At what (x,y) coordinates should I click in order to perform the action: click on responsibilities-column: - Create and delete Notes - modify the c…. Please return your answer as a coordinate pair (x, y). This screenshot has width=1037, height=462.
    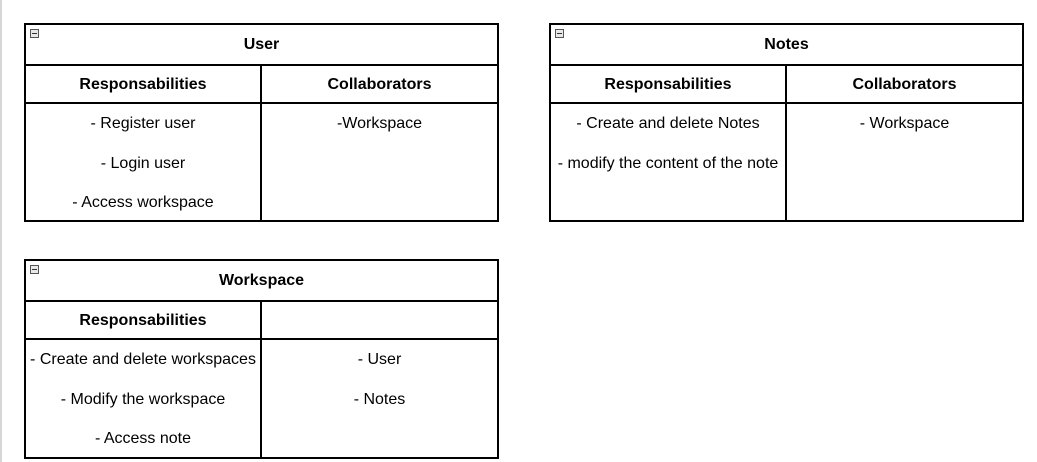
    Looking at the image, I should click on (669, 163).